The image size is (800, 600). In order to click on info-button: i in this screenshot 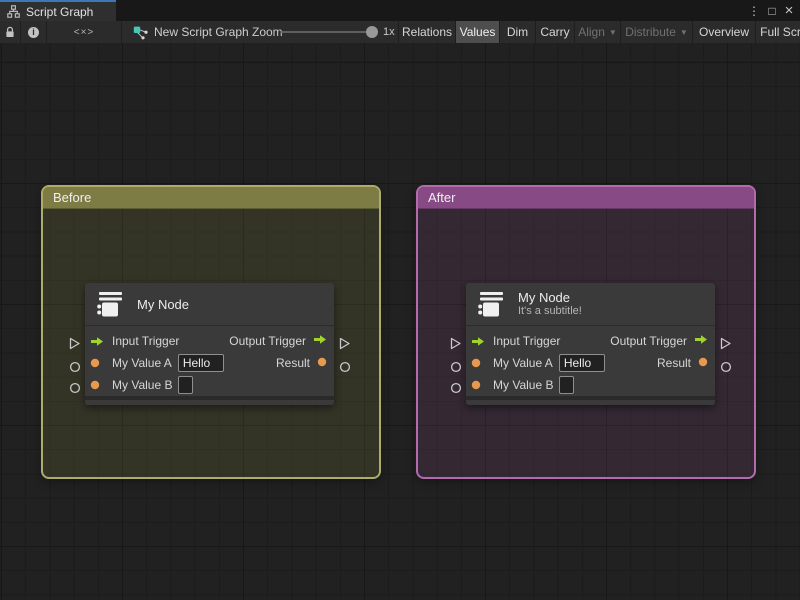, I will do `click(34, 32)`.